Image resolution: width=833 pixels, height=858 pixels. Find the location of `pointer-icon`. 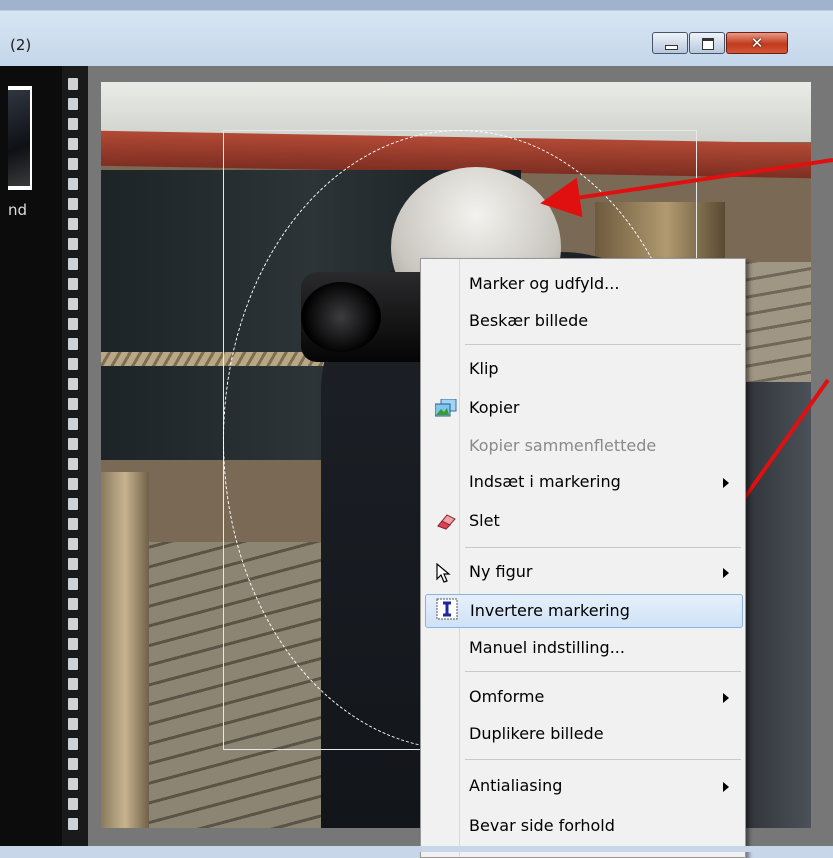

pointer-icon is located at coordinates (445, 572).